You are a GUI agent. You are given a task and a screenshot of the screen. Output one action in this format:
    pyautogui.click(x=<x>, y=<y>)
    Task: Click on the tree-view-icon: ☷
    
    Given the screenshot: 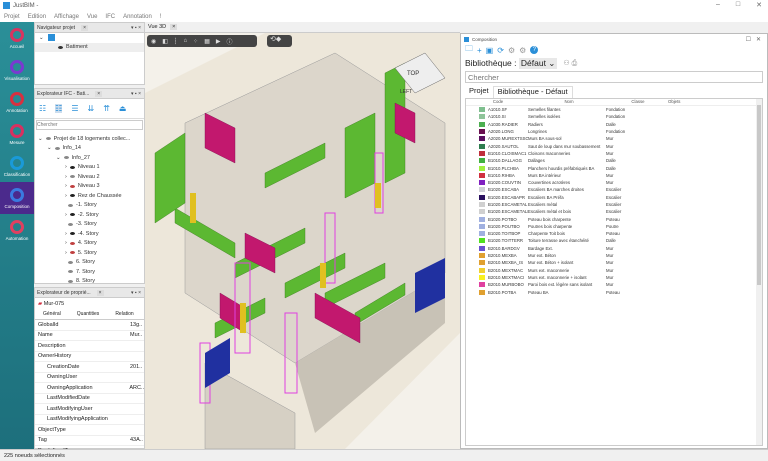 What is the action you would take?
    pyautogui.click(x=42, y=108)
    